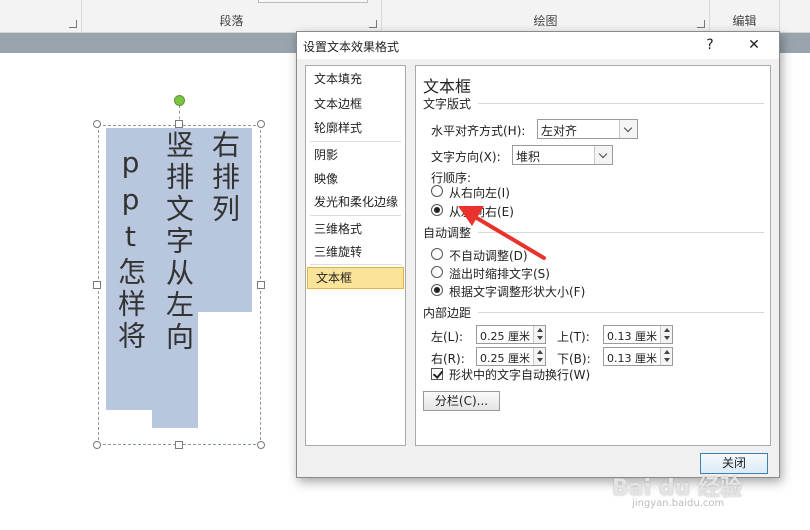 The image size is (810, 530). What do you see at coordinates (545, 21) in the screenshot?
I see `group-label: 绘图` at bounding box center [545, 21].